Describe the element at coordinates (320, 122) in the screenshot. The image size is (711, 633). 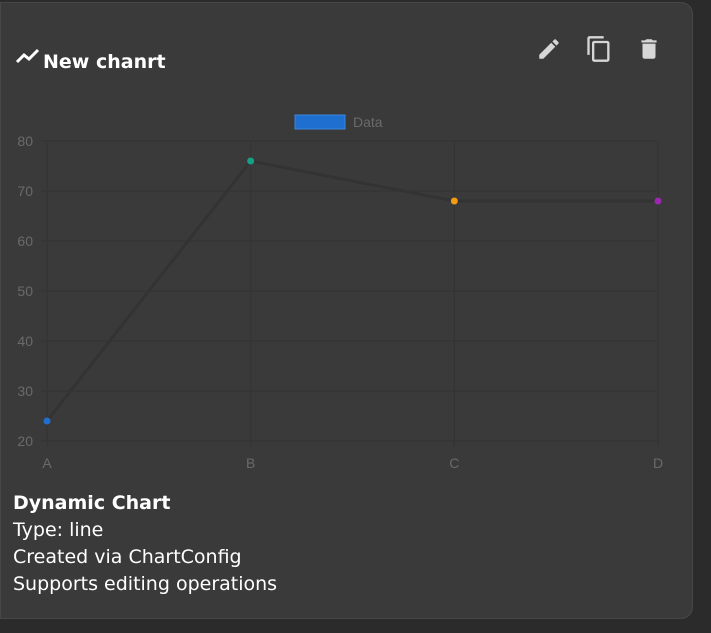
I see `legend-swatch` at that location.